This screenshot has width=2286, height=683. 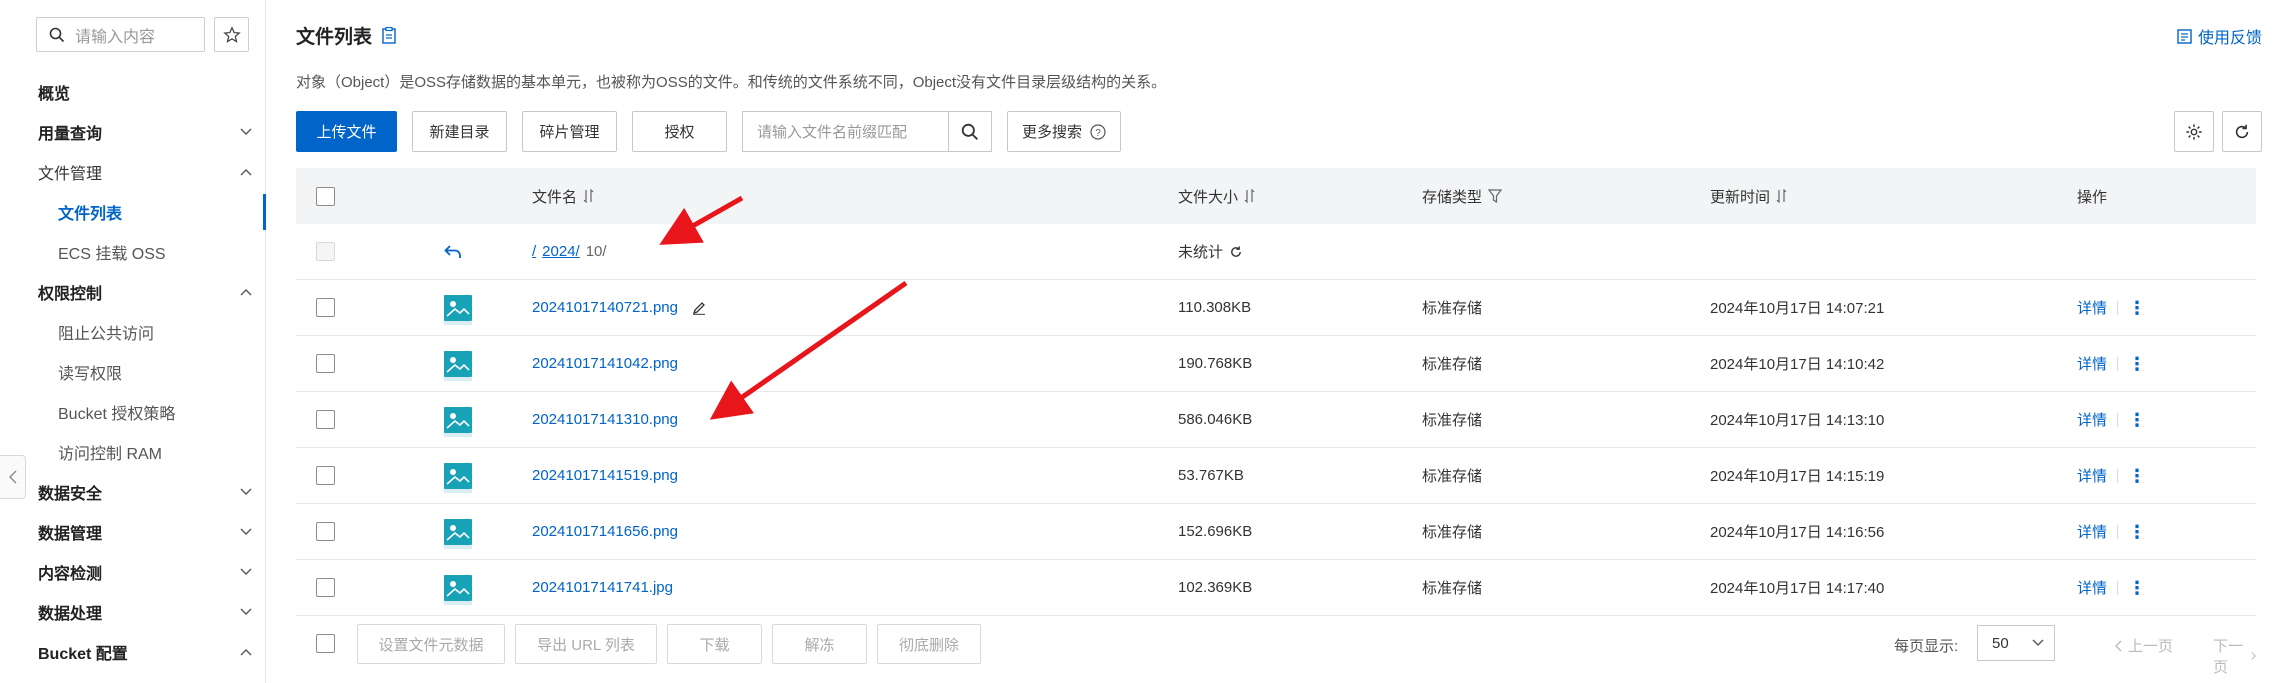 I want to click on file-size: 190.768KB, so click(x=1215, y=363).